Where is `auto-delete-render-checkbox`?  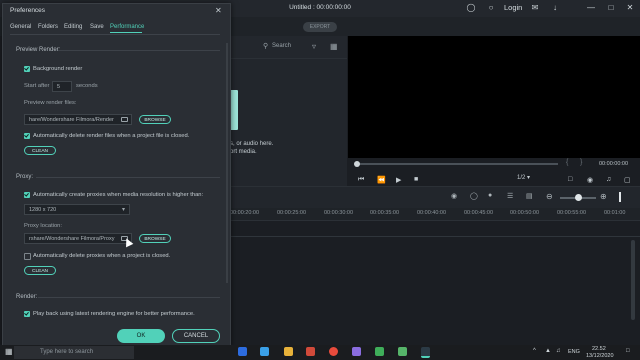
auto-delete-render-checkbox is located at coordinates (27, 136).